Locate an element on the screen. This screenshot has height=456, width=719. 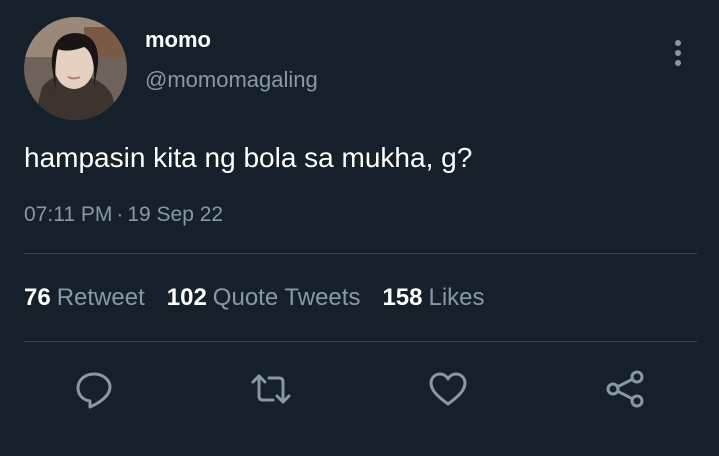
display-name: momo is located at coordinates (178, 40).